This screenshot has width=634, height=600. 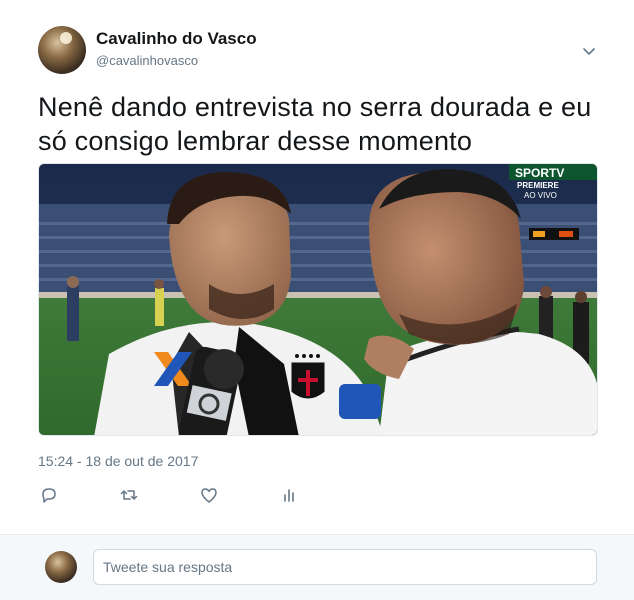 What do you see at coordinates (538, 185) in the screenshot?
I see `channel-label: PREMIERE` at bounding box center [538, 185].